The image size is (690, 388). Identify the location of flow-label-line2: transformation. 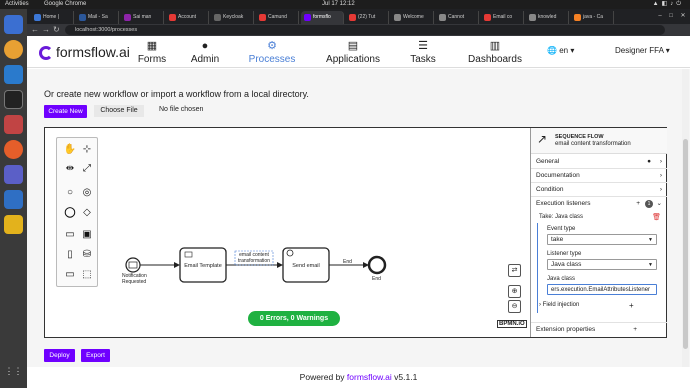
(254, 261).